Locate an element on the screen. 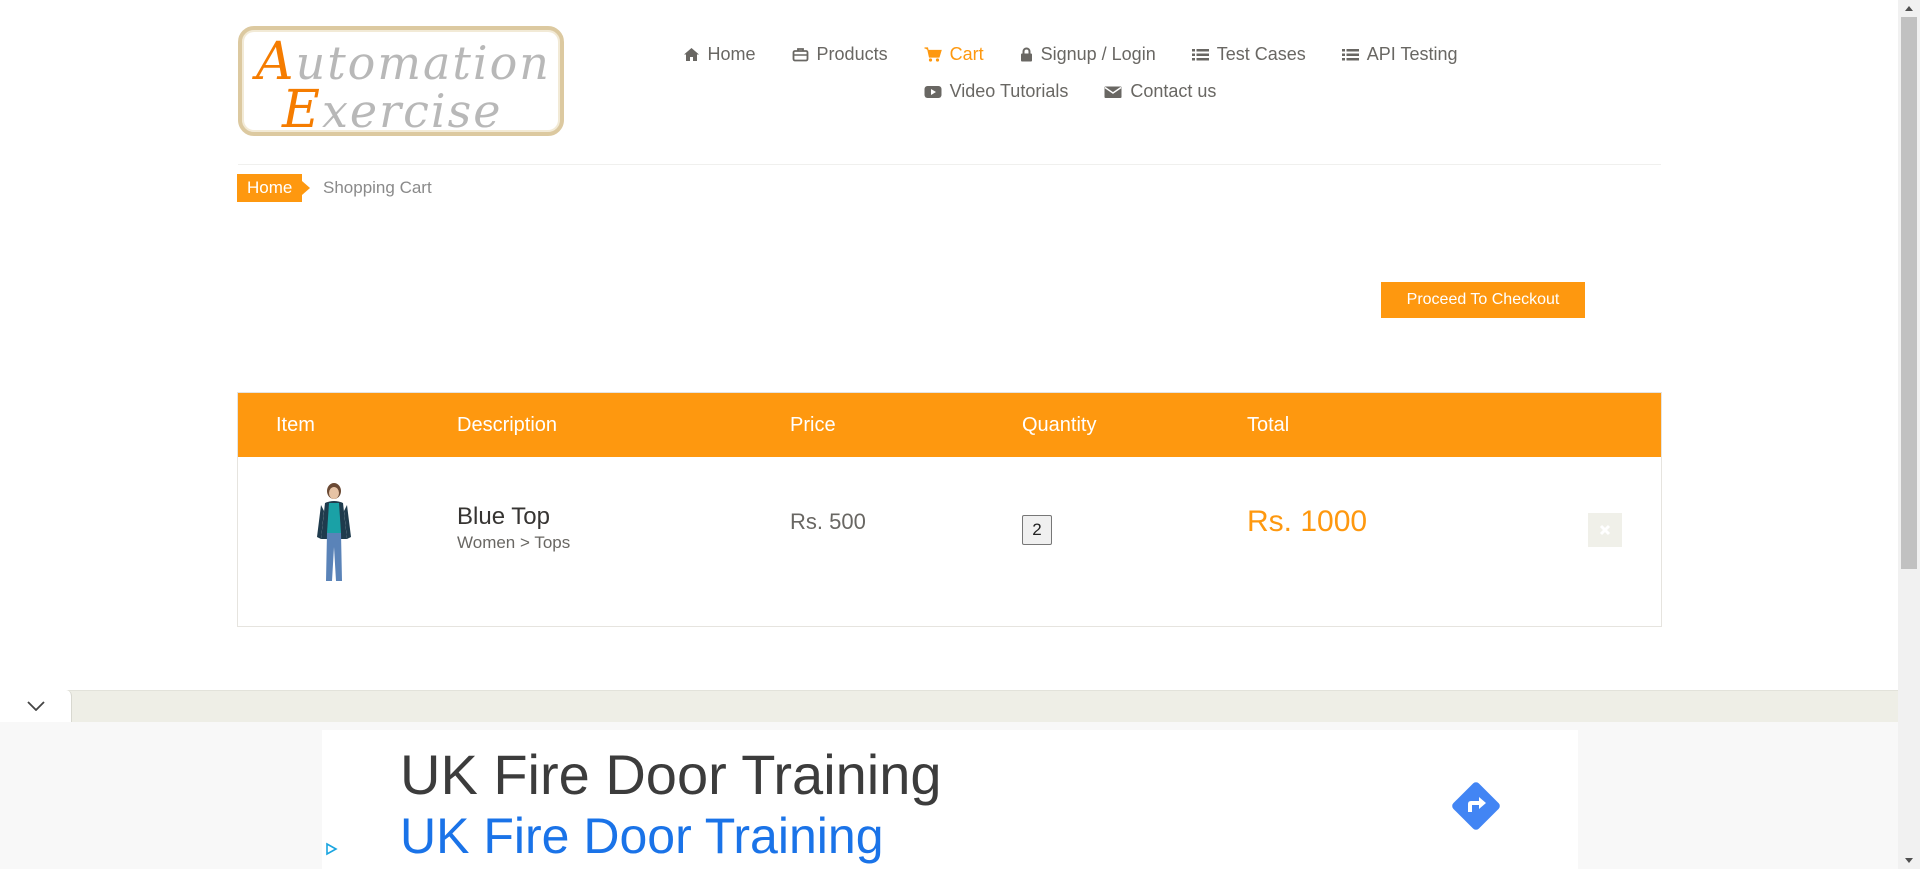  ad-collapse-button is located at coordinates (36, 706).